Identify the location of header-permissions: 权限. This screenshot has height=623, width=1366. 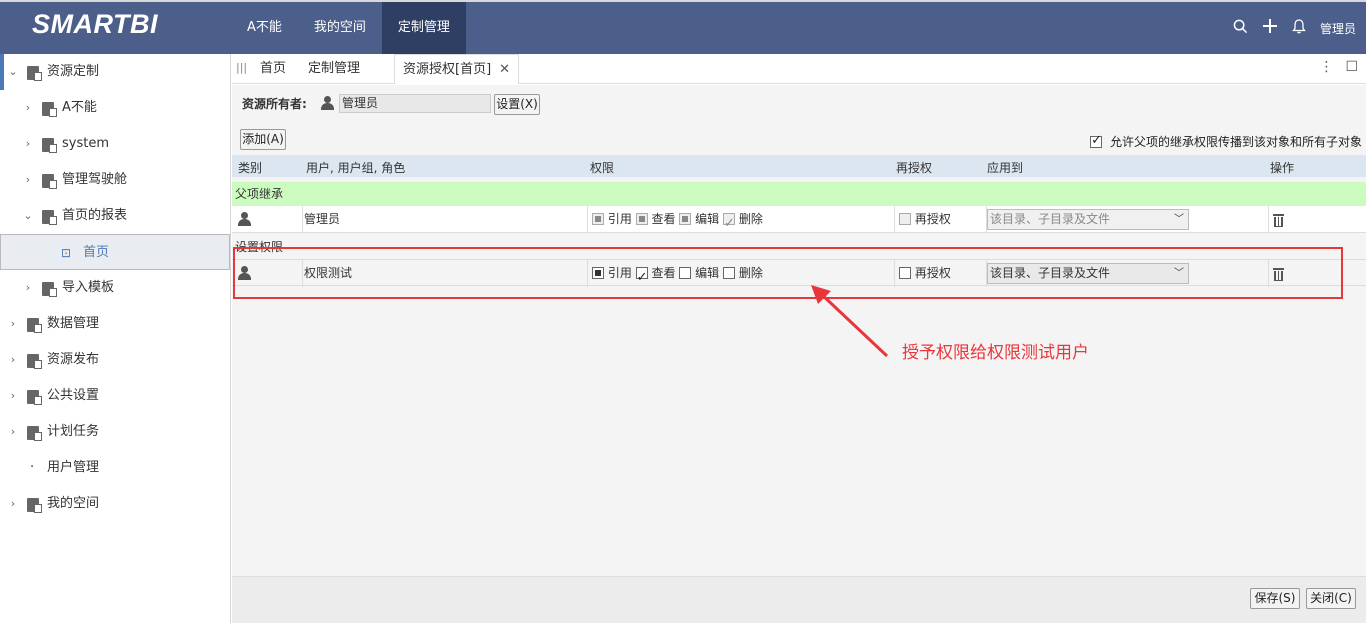
(602, 168).